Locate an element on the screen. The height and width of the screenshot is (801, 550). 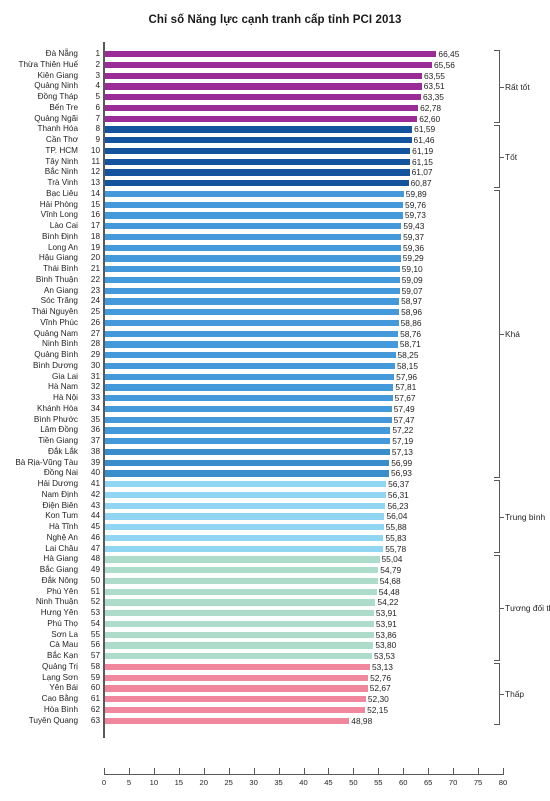
bar-value-label: 58,71 is located at coordinates (410, 344).